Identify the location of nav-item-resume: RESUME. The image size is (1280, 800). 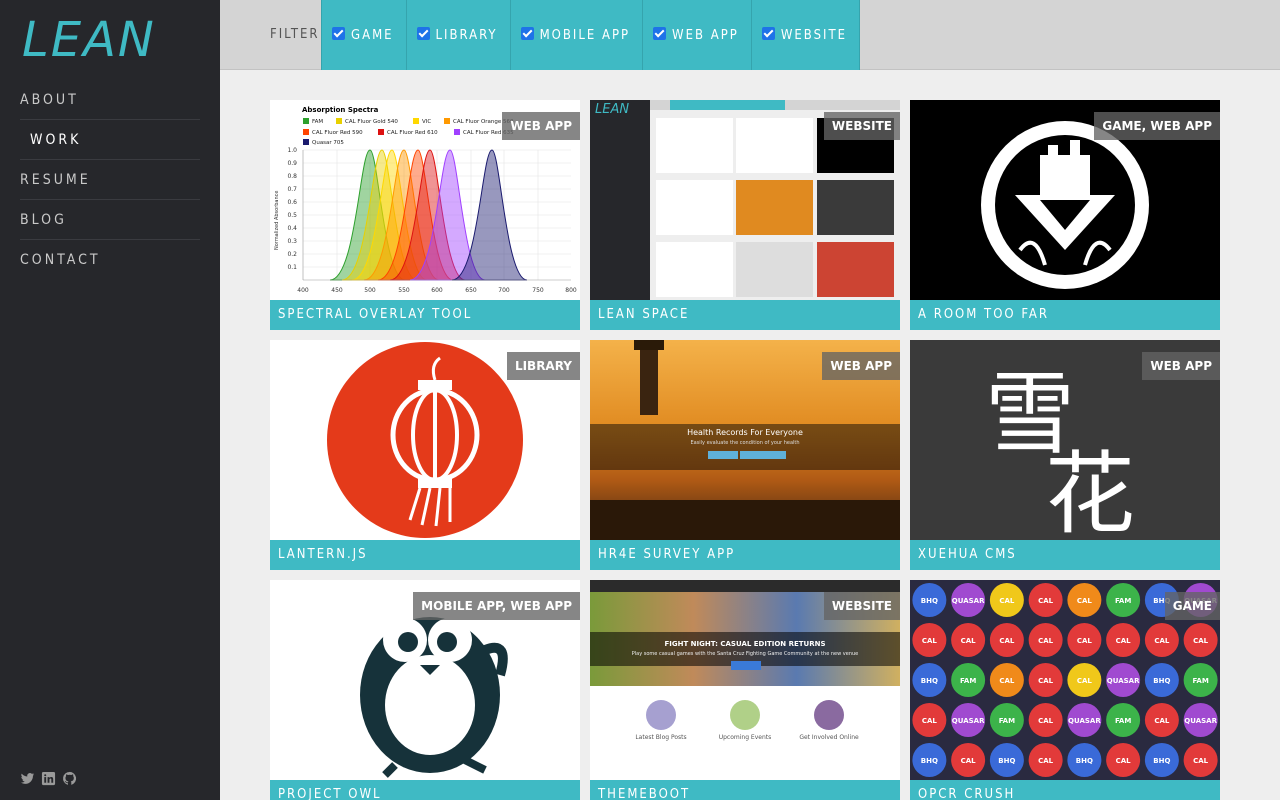
(110, 180).